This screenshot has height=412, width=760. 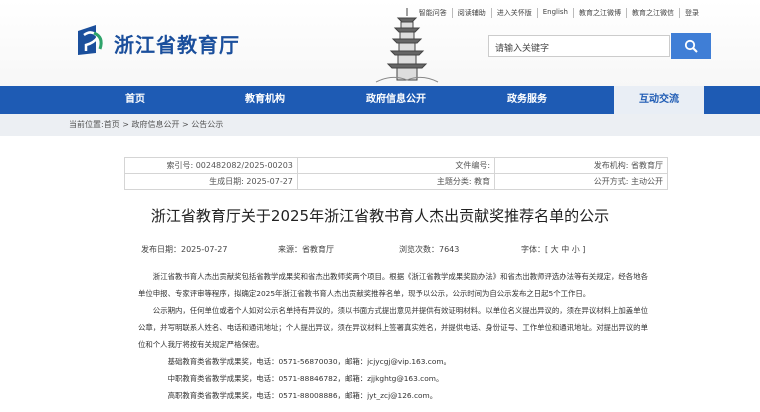 I want to click on meta-doc-no: 文件编号:, so click(x=396, y=165).